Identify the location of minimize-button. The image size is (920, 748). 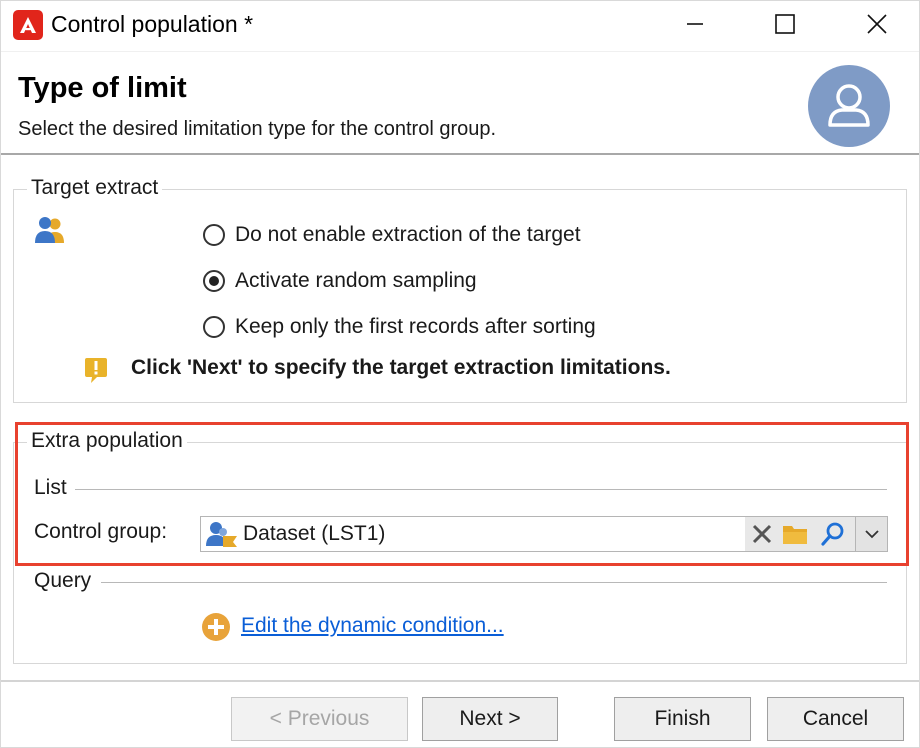
(695, 24).